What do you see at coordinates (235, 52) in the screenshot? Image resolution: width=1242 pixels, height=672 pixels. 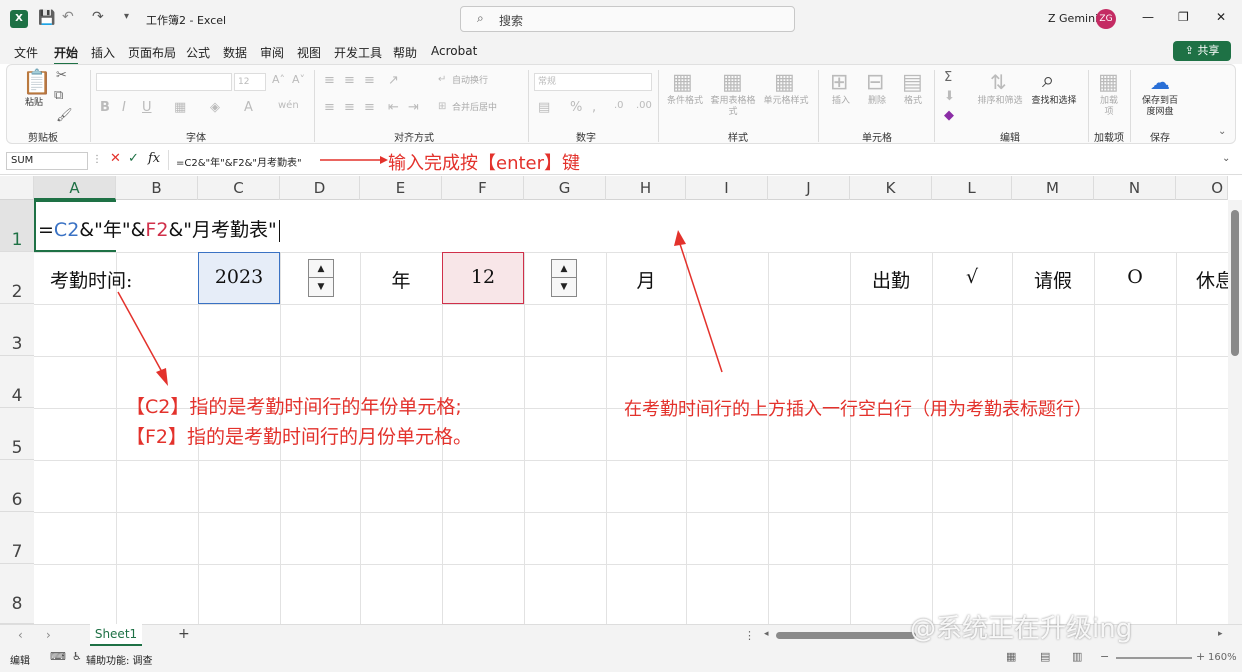 I see `tab-data: 数据` at bounding box center [235, 52].